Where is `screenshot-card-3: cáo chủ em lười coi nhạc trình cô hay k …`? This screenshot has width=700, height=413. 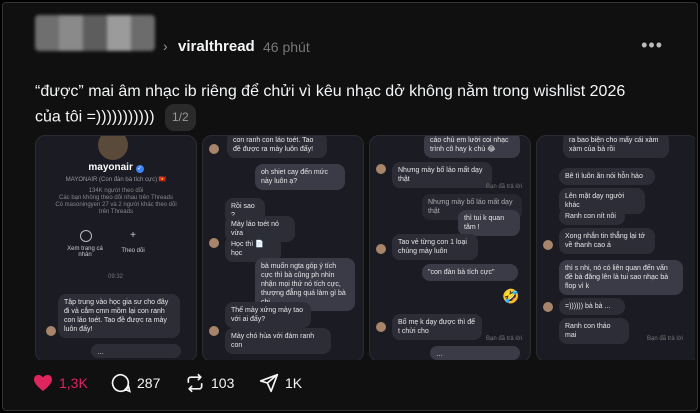
screenshot-card-3: cáo chủ em lười coi nhạc trình cô hay k … is located at coordinates (450, 247).